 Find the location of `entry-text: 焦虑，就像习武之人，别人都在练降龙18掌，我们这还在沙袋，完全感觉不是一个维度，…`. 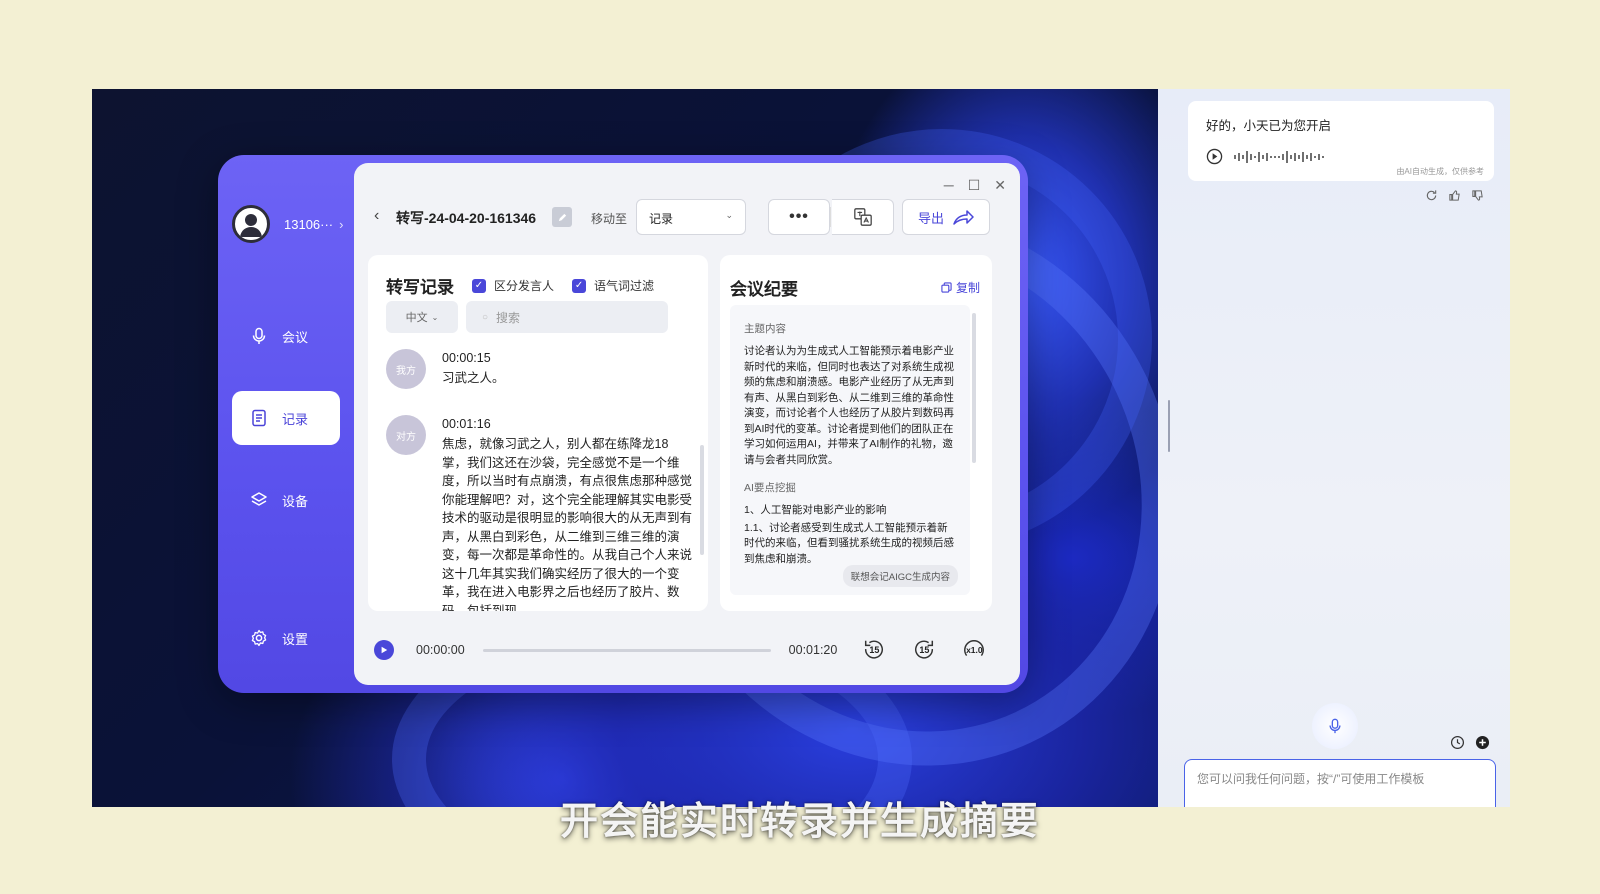

entry-text: 焦虑，就像习武之人，别人都在练降龙18掌，我们这还在沙袋，完全感觉不是一个维度，… is located at coordinates (567, 524).